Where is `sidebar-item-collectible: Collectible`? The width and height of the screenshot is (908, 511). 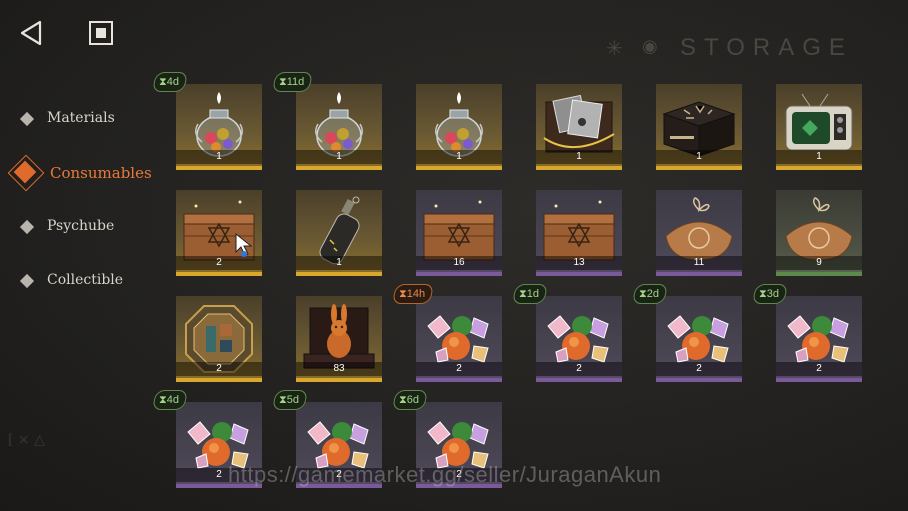 sidebar-item-collectible: Collectible is located at coordinates (80, 281).